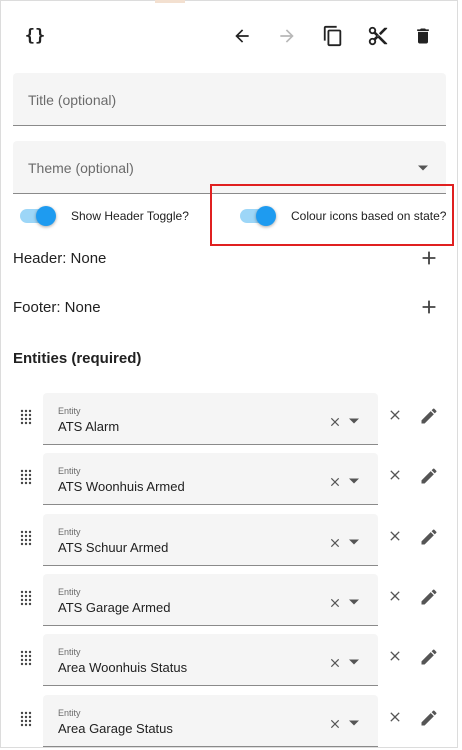  I want to click on copy-icon, so click(332, 36).